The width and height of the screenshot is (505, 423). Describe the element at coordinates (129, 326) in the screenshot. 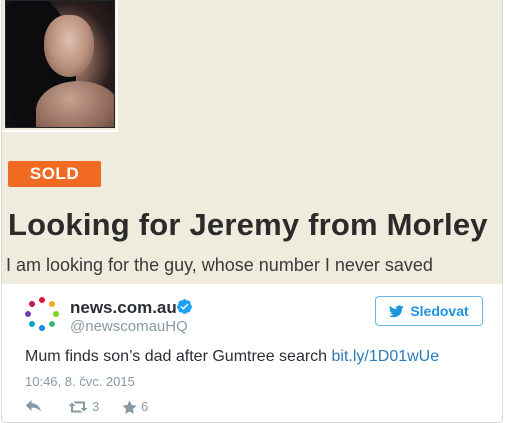

I see `handle: @newscomauHQ` at that location.